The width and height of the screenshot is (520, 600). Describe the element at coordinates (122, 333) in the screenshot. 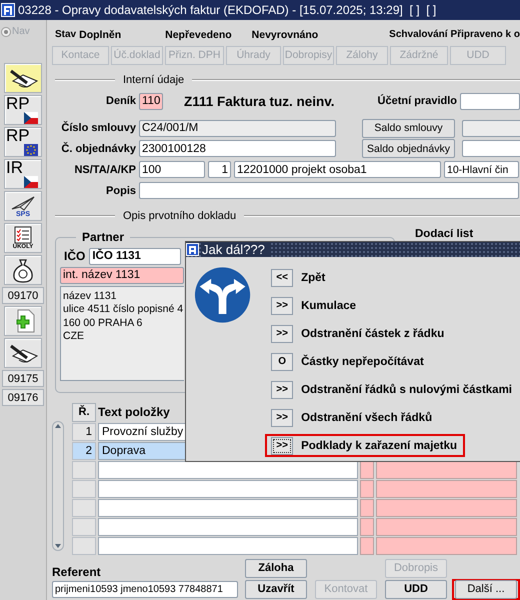

I see `address-field: název 1131 ulice 4511 číslo popisné 4 160 00 PRAHA 6 CZE` at that location.